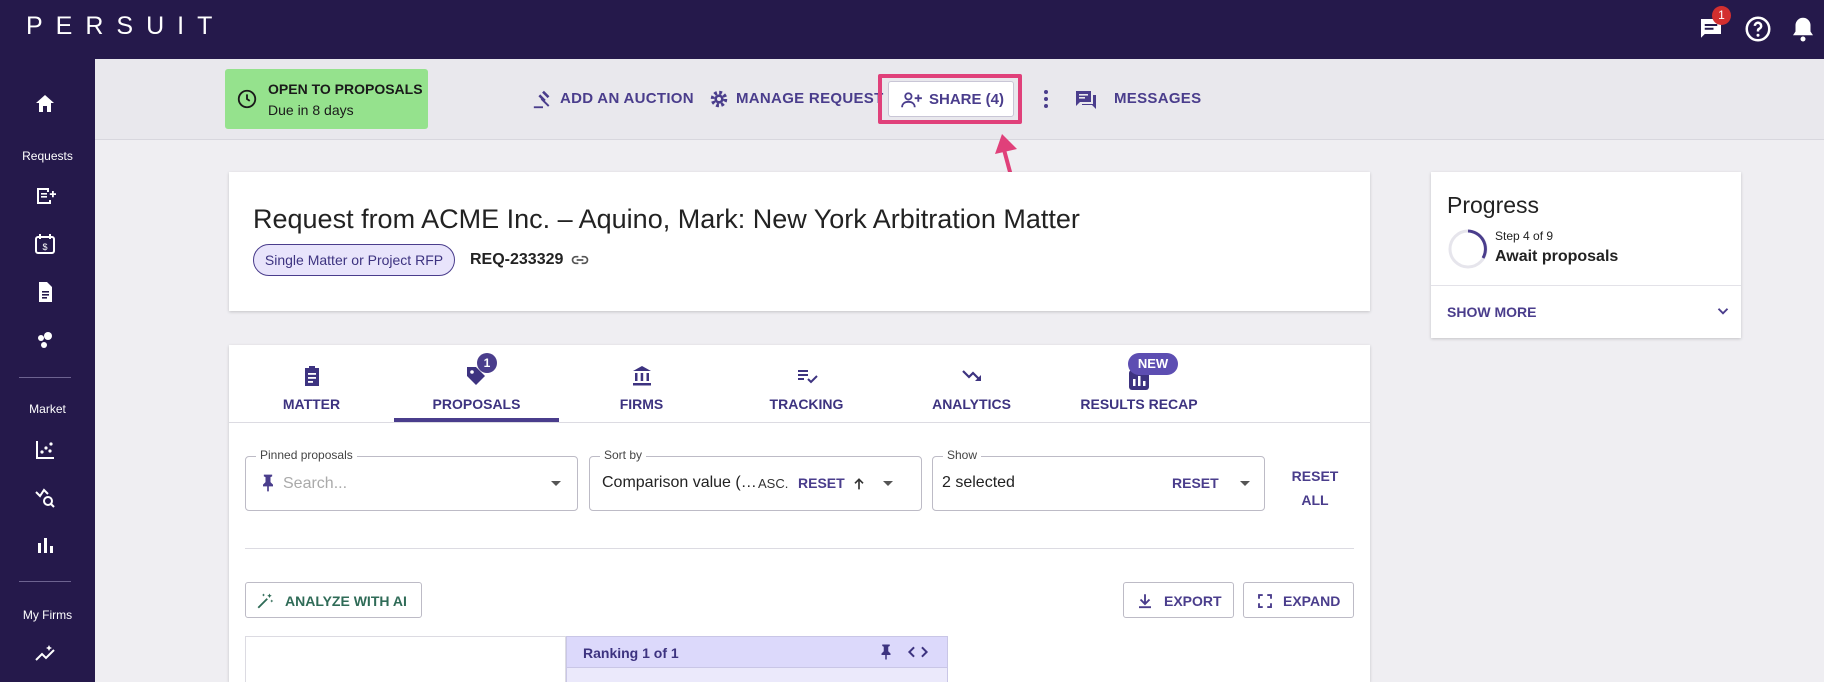 Image resolution: width=1824 pixels, height=682 pixels. Describe the element at coordinates (912, 29) in the screenshot. I see `top-bar: PERSUIT 1` at that location.